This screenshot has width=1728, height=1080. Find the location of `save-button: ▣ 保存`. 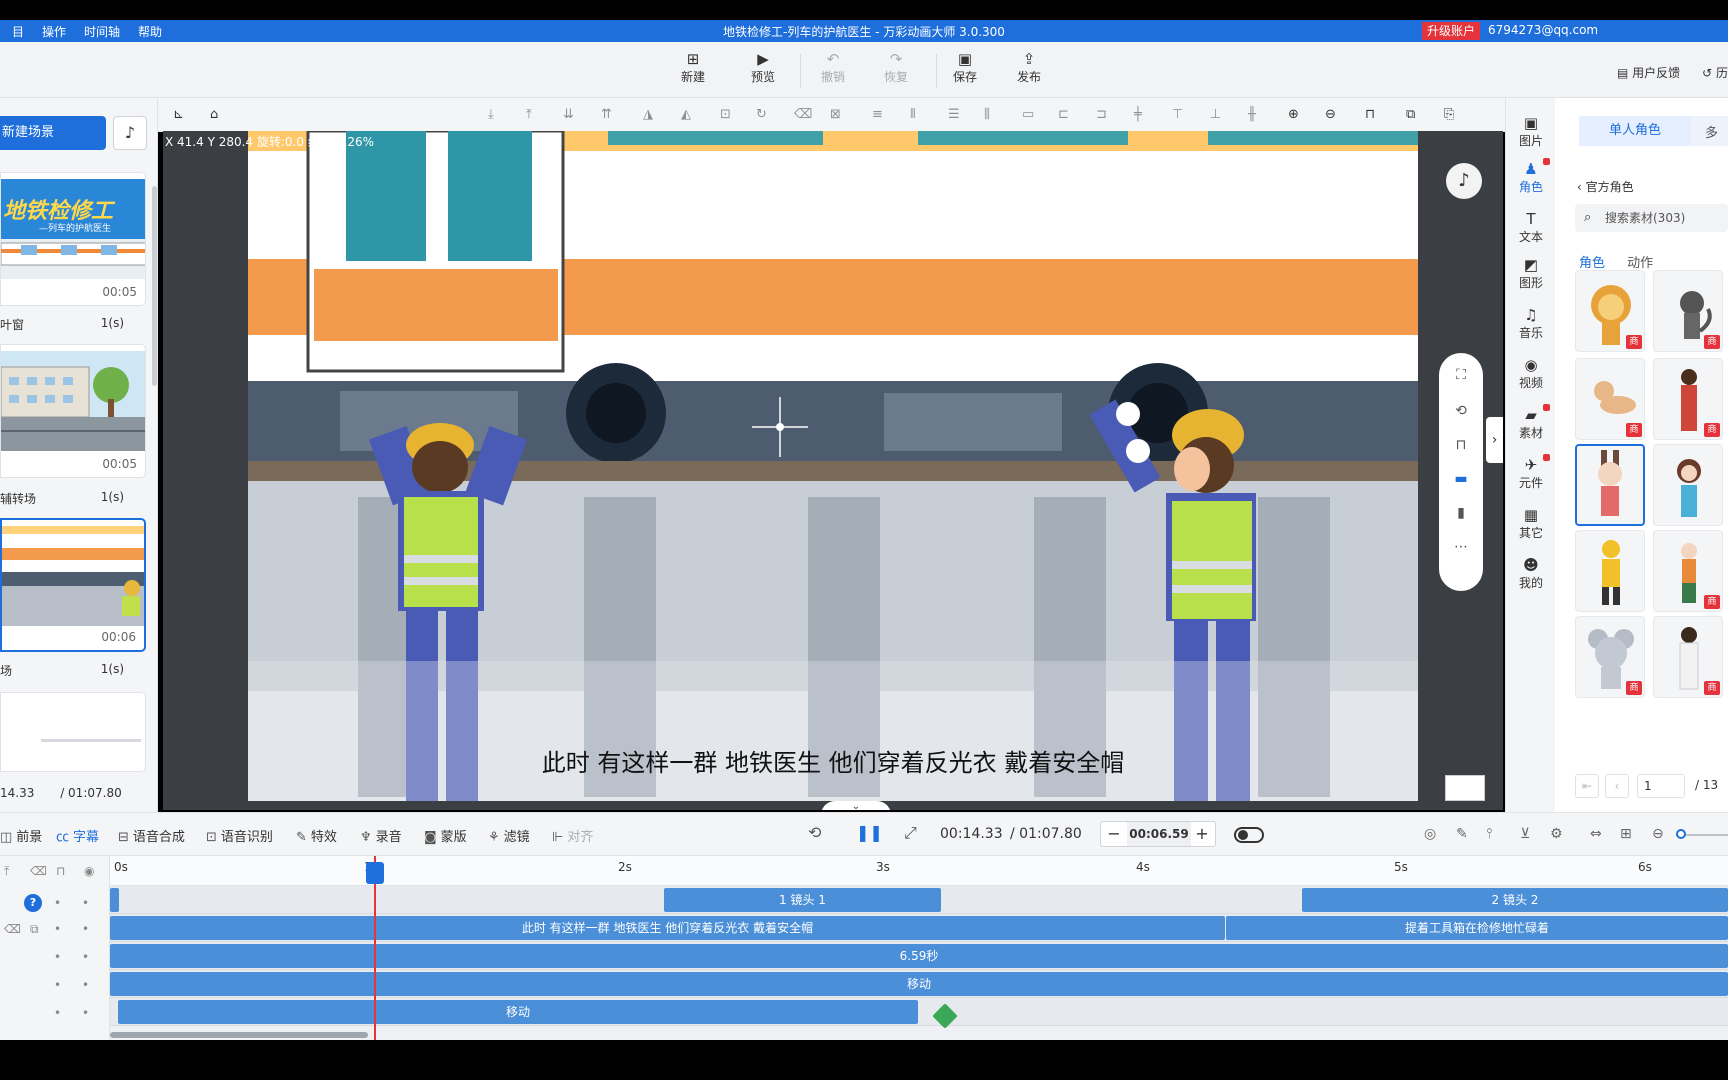

save-button: ▣ 保存 is located at coordinates (965, 67).